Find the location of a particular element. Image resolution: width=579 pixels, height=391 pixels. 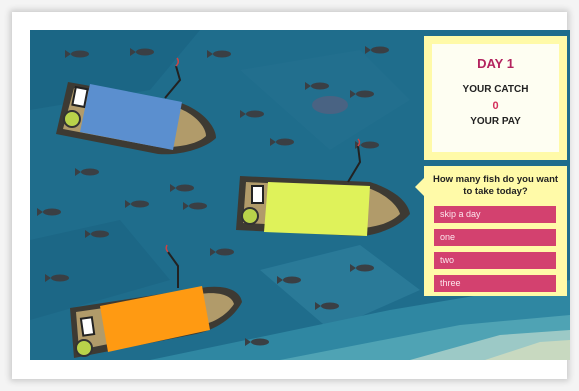

option-one-button: one is located at coordinates (495, 237).